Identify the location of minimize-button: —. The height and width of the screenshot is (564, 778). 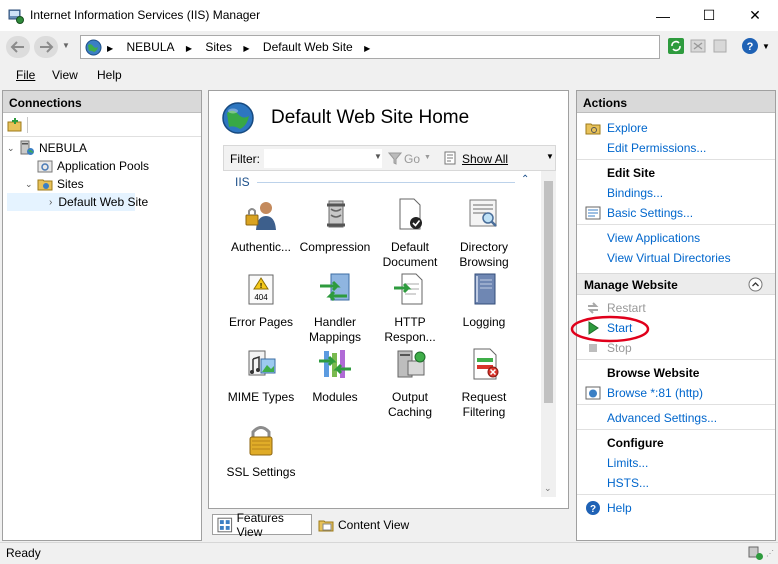
(663, 15).